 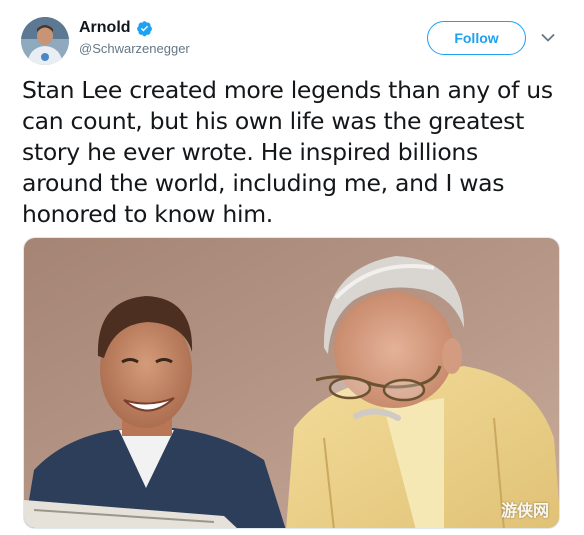 What do you see at coordinates (548, 38) in the screenshot?
I see `chevron-down-icon` at bounding box center [548, 38].